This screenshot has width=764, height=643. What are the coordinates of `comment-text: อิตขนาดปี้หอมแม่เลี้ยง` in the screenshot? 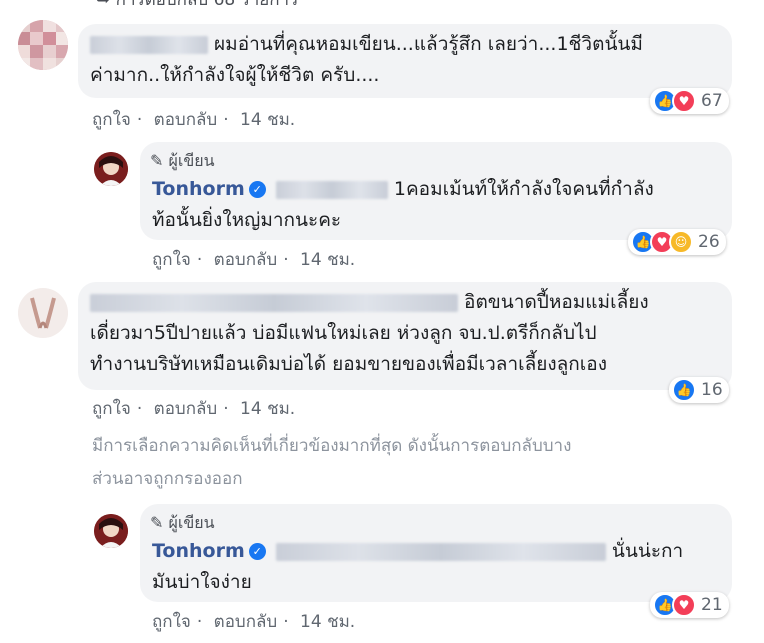 It's located at (369, 302).